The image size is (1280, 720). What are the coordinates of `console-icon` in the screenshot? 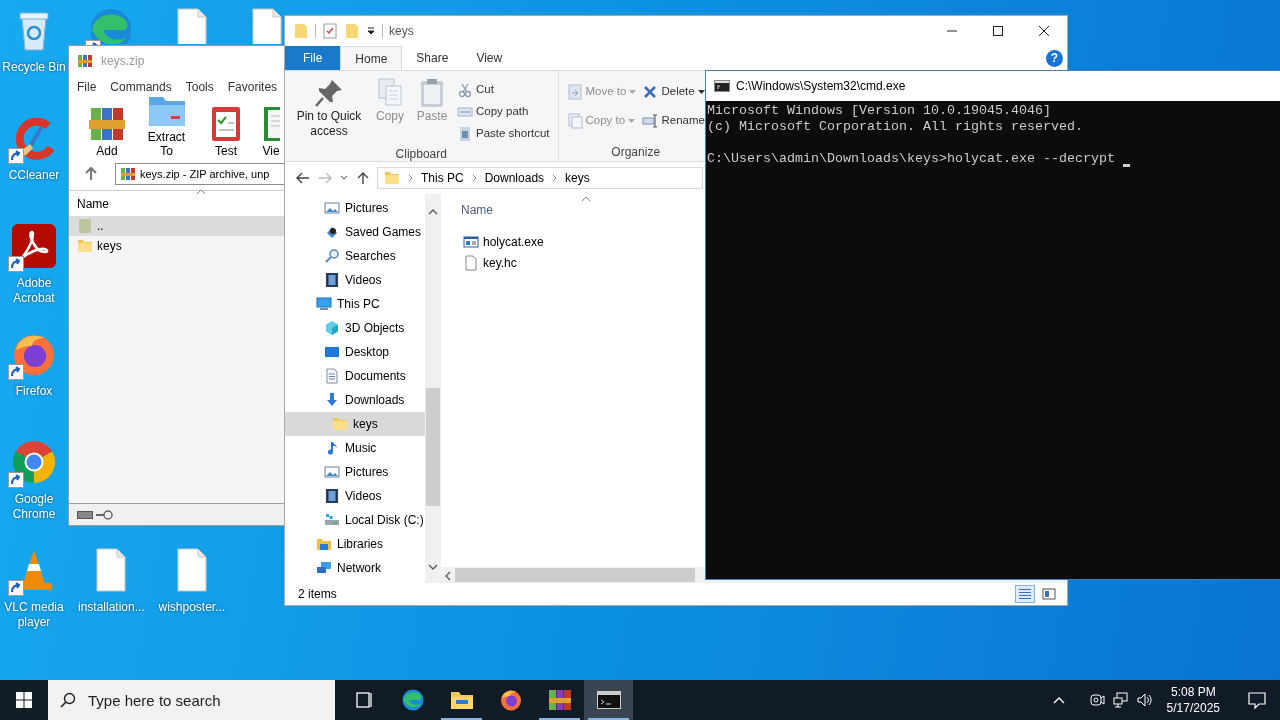 It's located at (608, 700).